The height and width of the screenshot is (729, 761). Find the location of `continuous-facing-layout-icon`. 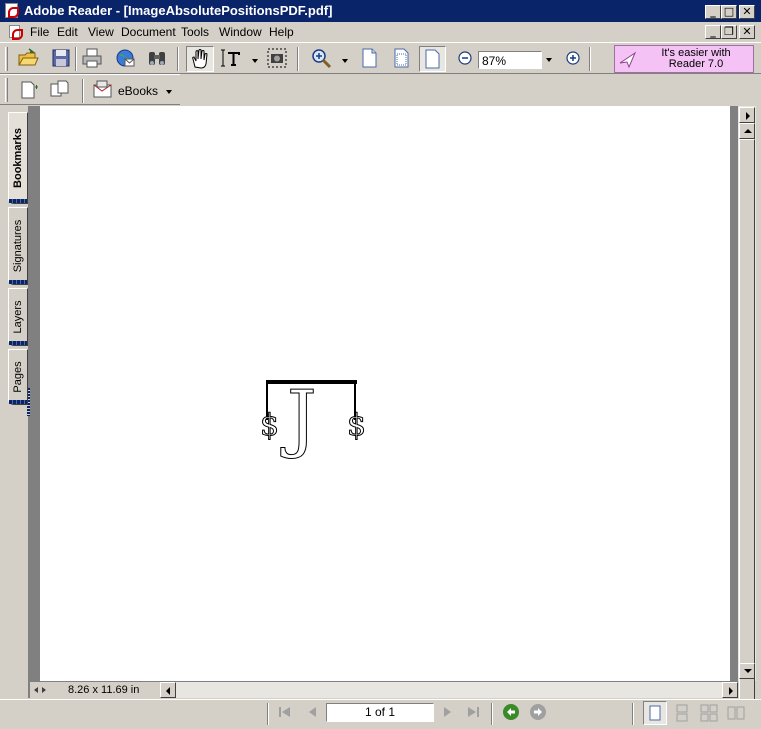

continuous-facing-layout-icon is located at coordinates (709, 713).